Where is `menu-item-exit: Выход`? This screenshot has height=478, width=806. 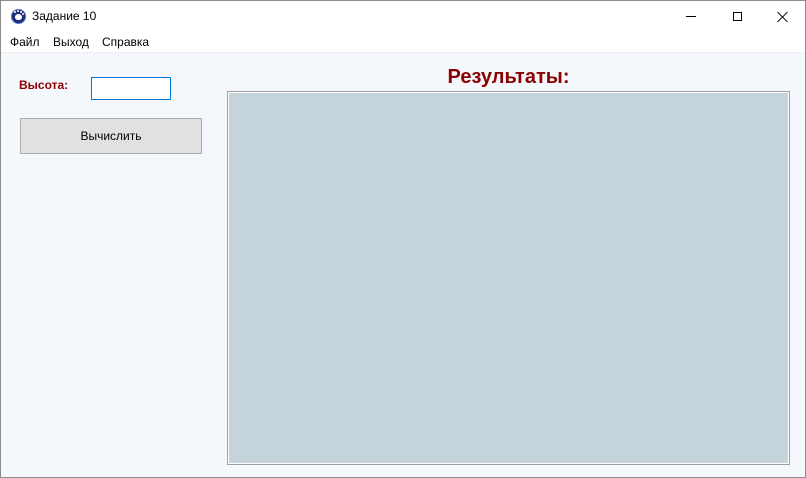
menu-item-exit: Выход is located at coordinates (71, 42).